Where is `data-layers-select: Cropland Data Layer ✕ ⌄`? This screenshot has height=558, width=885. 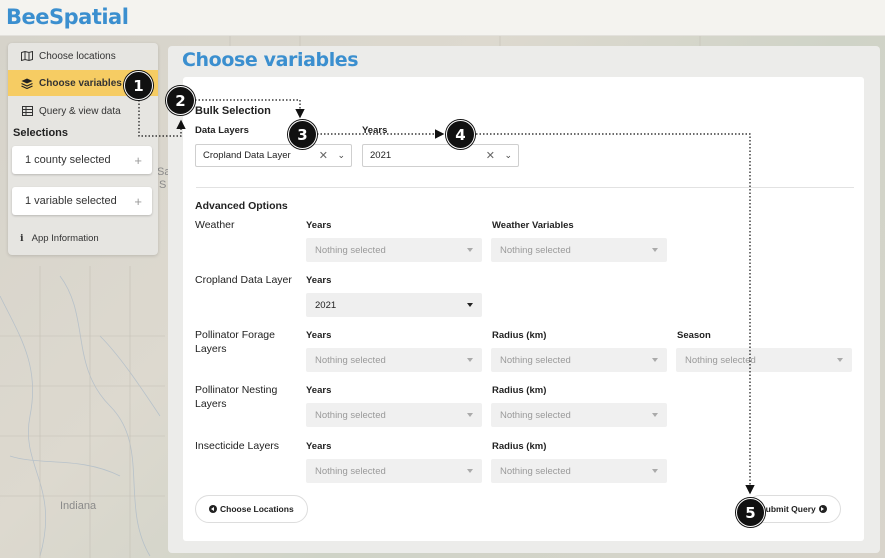
data-layers-select: Cropland Data Layer ✕ ⌄ is located at coordinates (273, 155).